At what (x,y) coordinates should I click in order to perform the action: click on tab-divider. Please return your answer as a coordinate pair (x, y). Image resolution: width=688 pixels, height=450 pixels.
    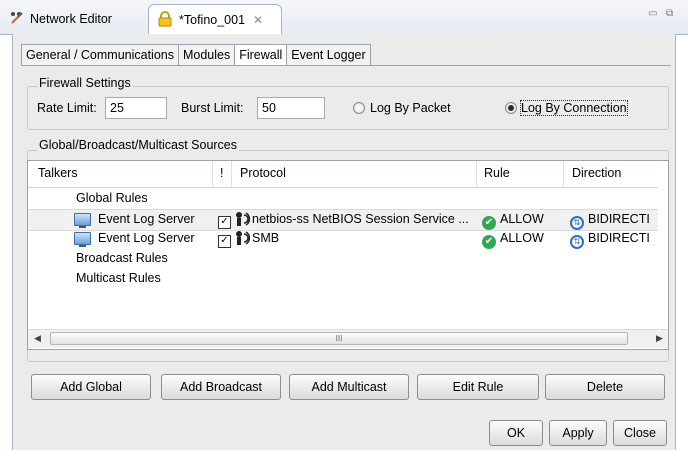
    Looking at the image, I should click on (346, 65).